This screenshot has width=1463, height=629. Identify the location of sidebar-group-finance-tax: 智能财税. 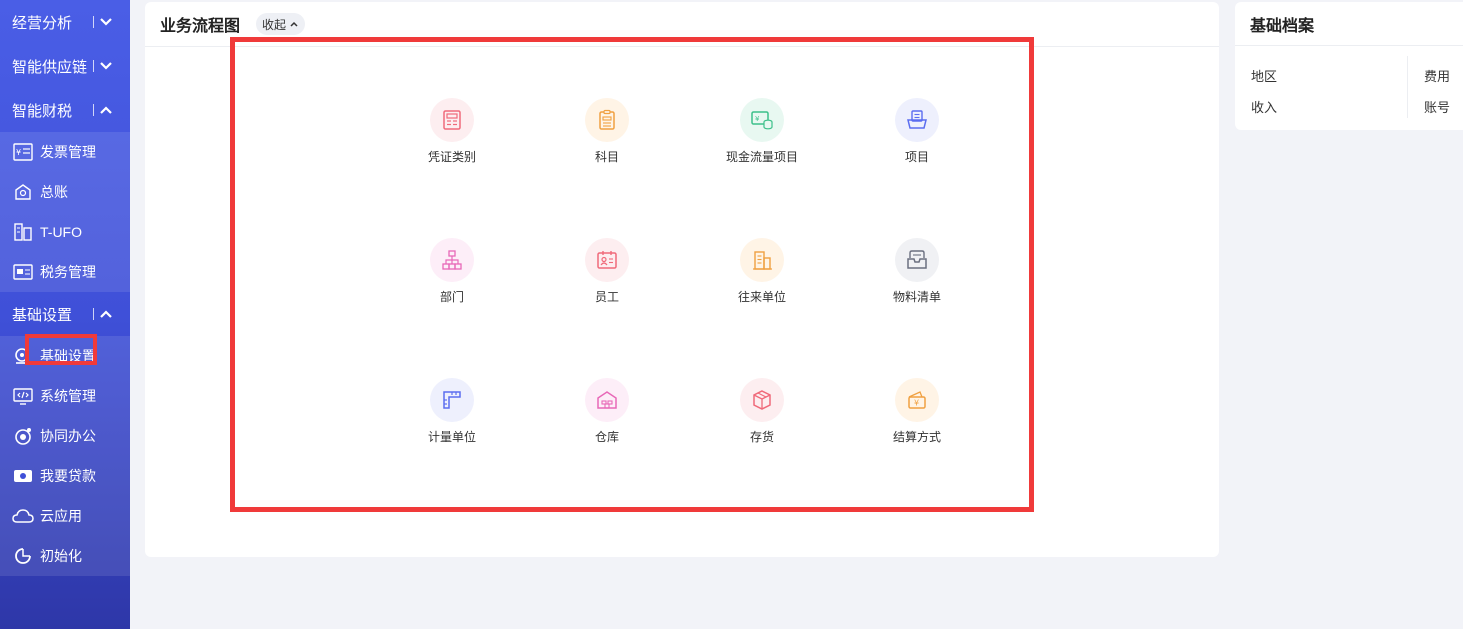
(65, 110).